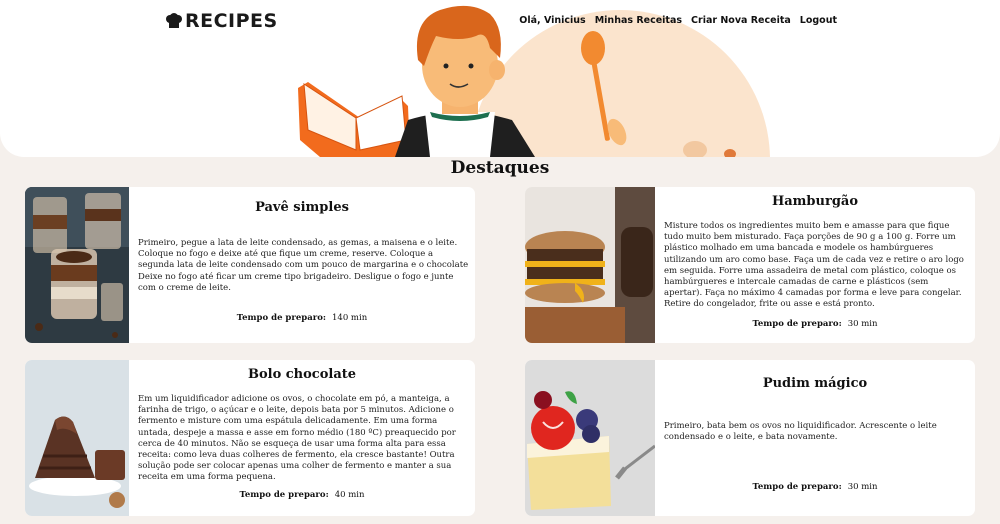 The width and height of the screenshot is (1000, 524). Describe the element at coordinates (349, 495) in the screenshot. I see `prep-time-value: 40 min` at that location.